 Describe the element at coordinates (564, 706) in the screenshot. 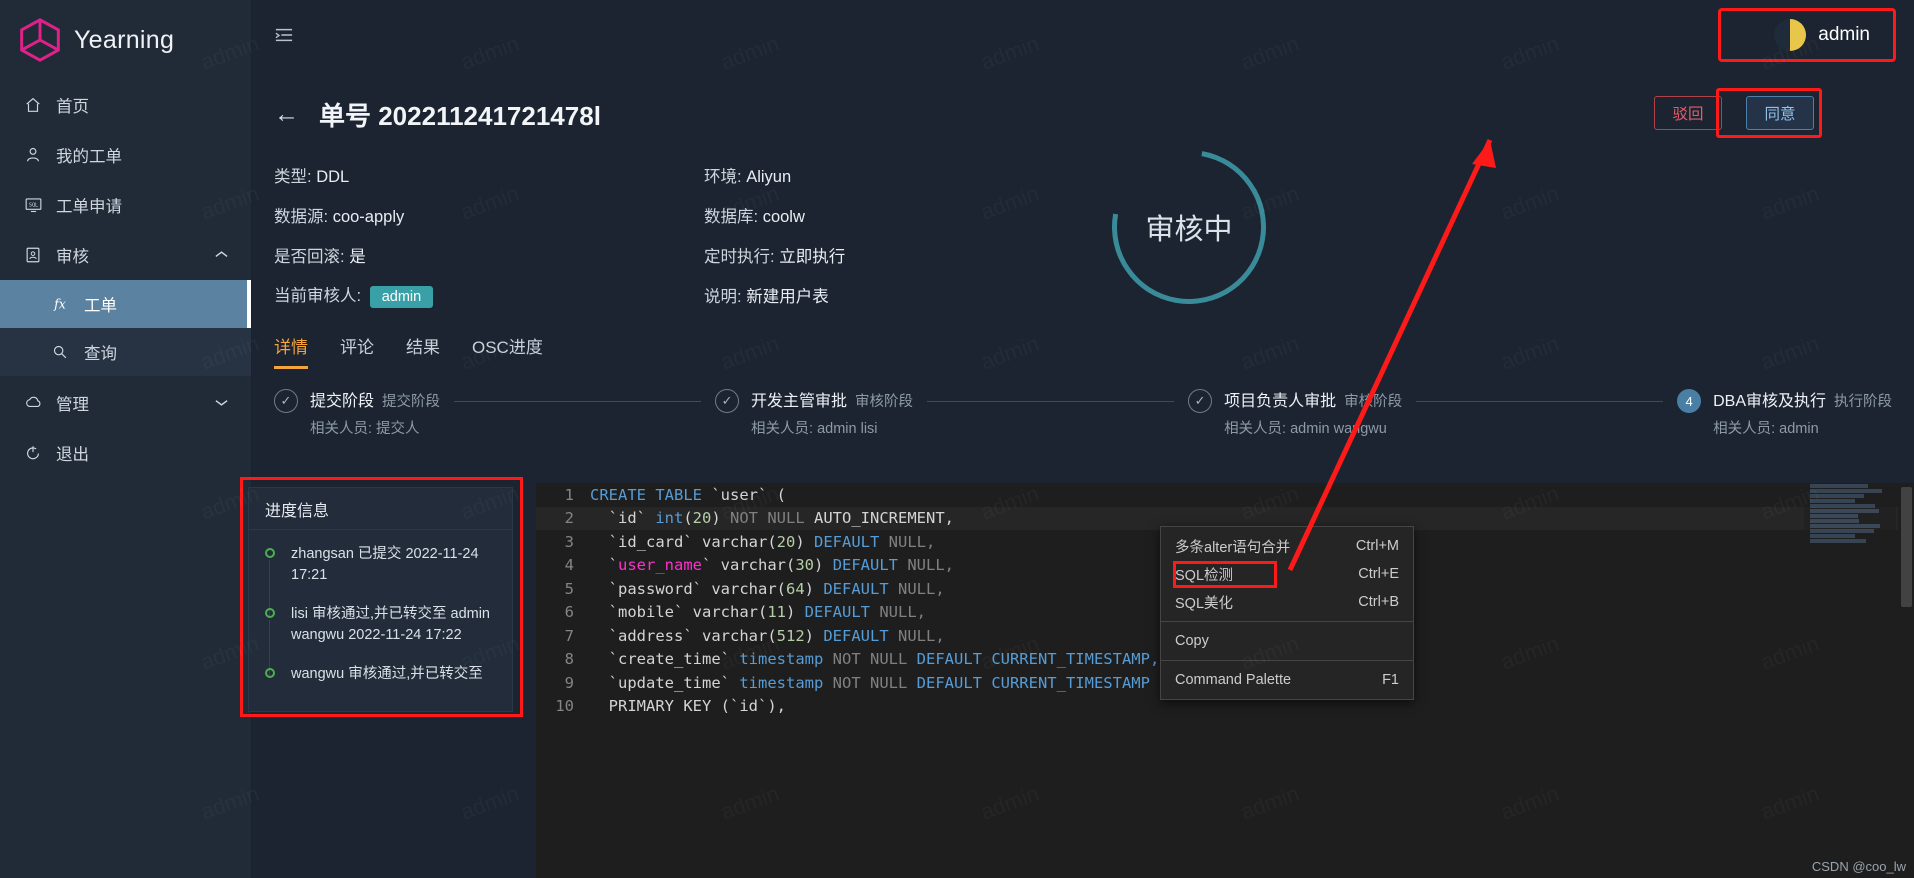

I see `line-number: 10` at that location.